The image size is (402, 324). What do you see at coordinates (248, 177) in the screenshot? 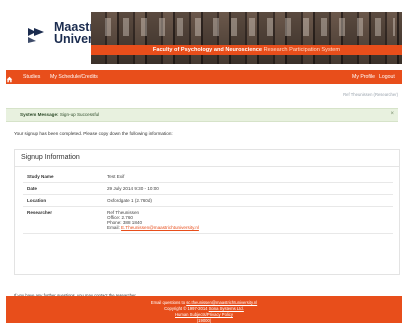
I see `row-value-study-name: Test Exif` at bounding box center [248, 177].